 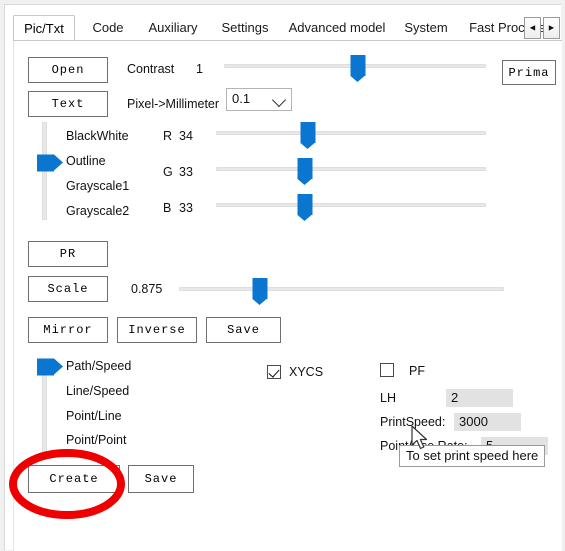 What do you see at coordinates (151, 69) in the screenshot?
I see `contrast-label: Contrast` at bounding box center [151, 69].